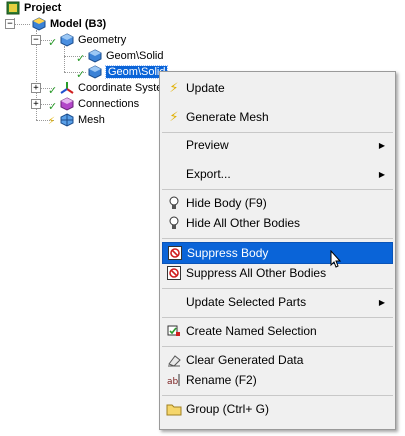 Image resolution: width=405 pixels, height=436 pixels. Describe the element at coordinates (120, 88) in the screenshot. I see `tree-item-label: Coordinate Syste` at that location.